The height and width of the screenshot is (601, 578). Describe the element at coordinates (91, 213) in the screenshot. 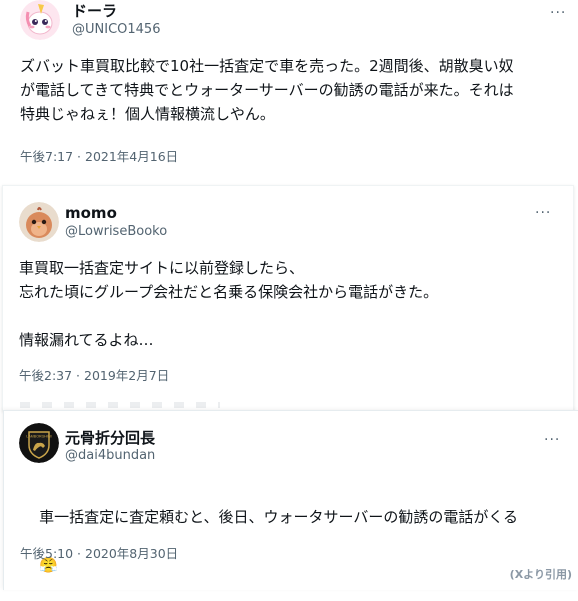

I see `author-name: momo` at that location.